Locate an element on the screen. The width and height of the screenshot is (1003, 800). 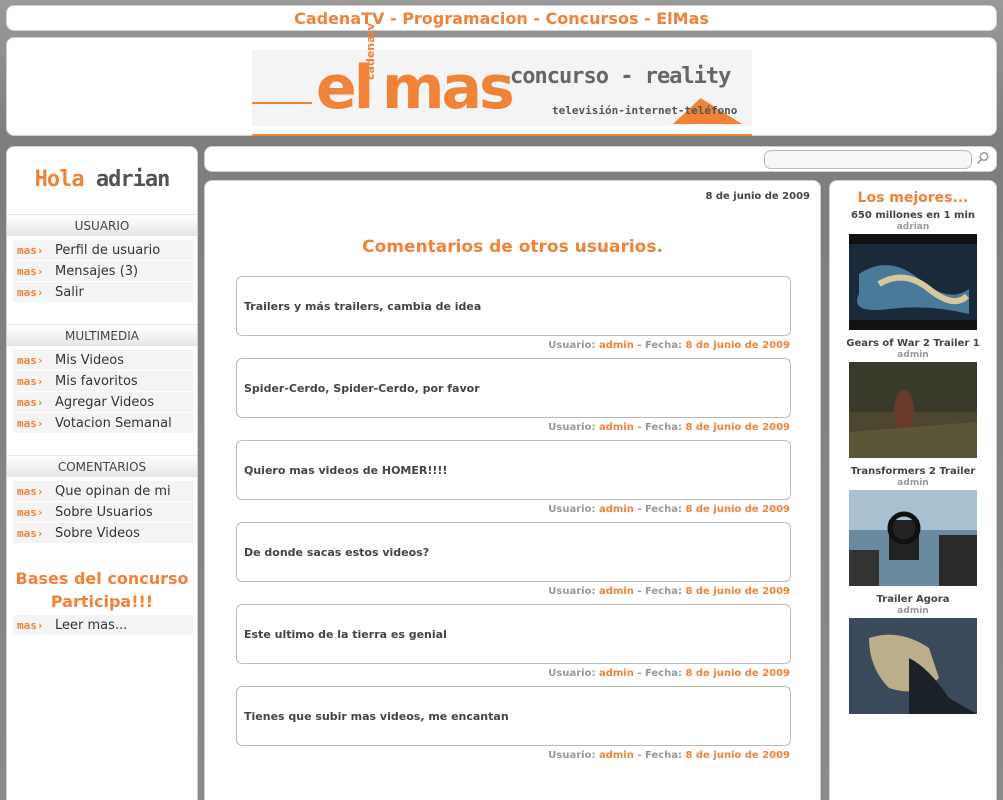
sidebar-item: mas› Perfil de usuario is located at coordinates (103, 250).